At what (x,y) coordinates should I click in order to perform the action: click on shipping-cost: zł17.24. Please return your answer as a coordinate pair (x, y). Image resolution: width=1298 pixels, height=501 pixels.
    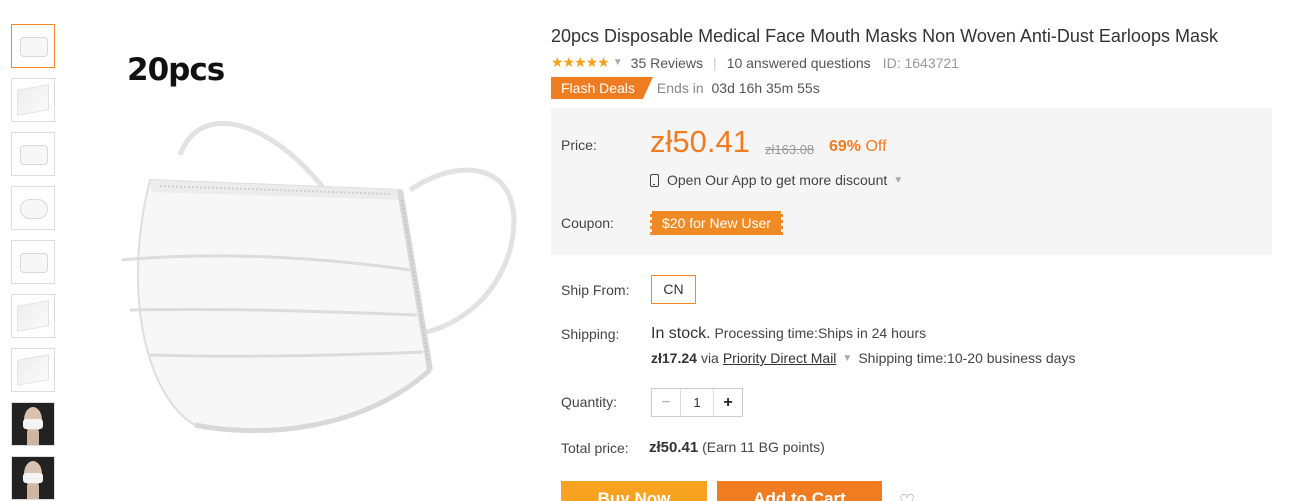
    Looking at the image, I should click on (674, 358).